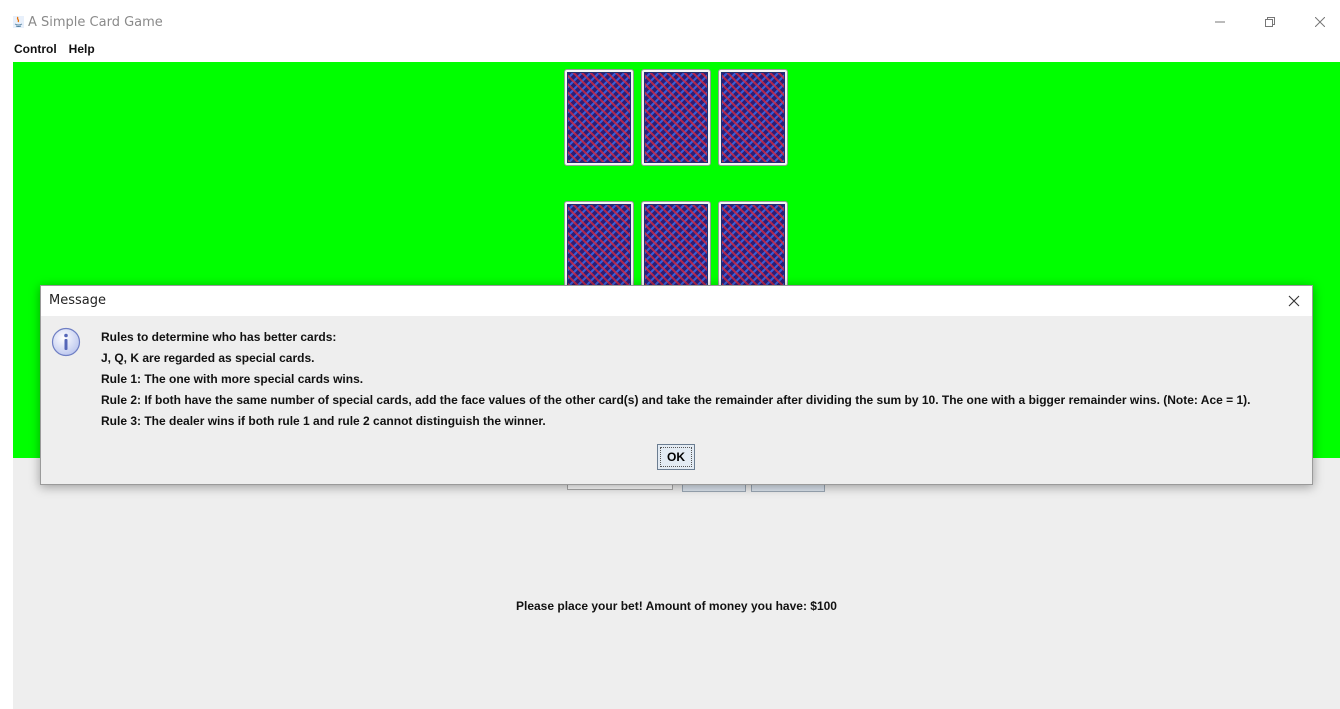 Image resolution: width=1340 pixels, height=709 pixels. Describe the element at coordinates (77, 300) in the screenshot. I see `dialog-title: Message` at that location.